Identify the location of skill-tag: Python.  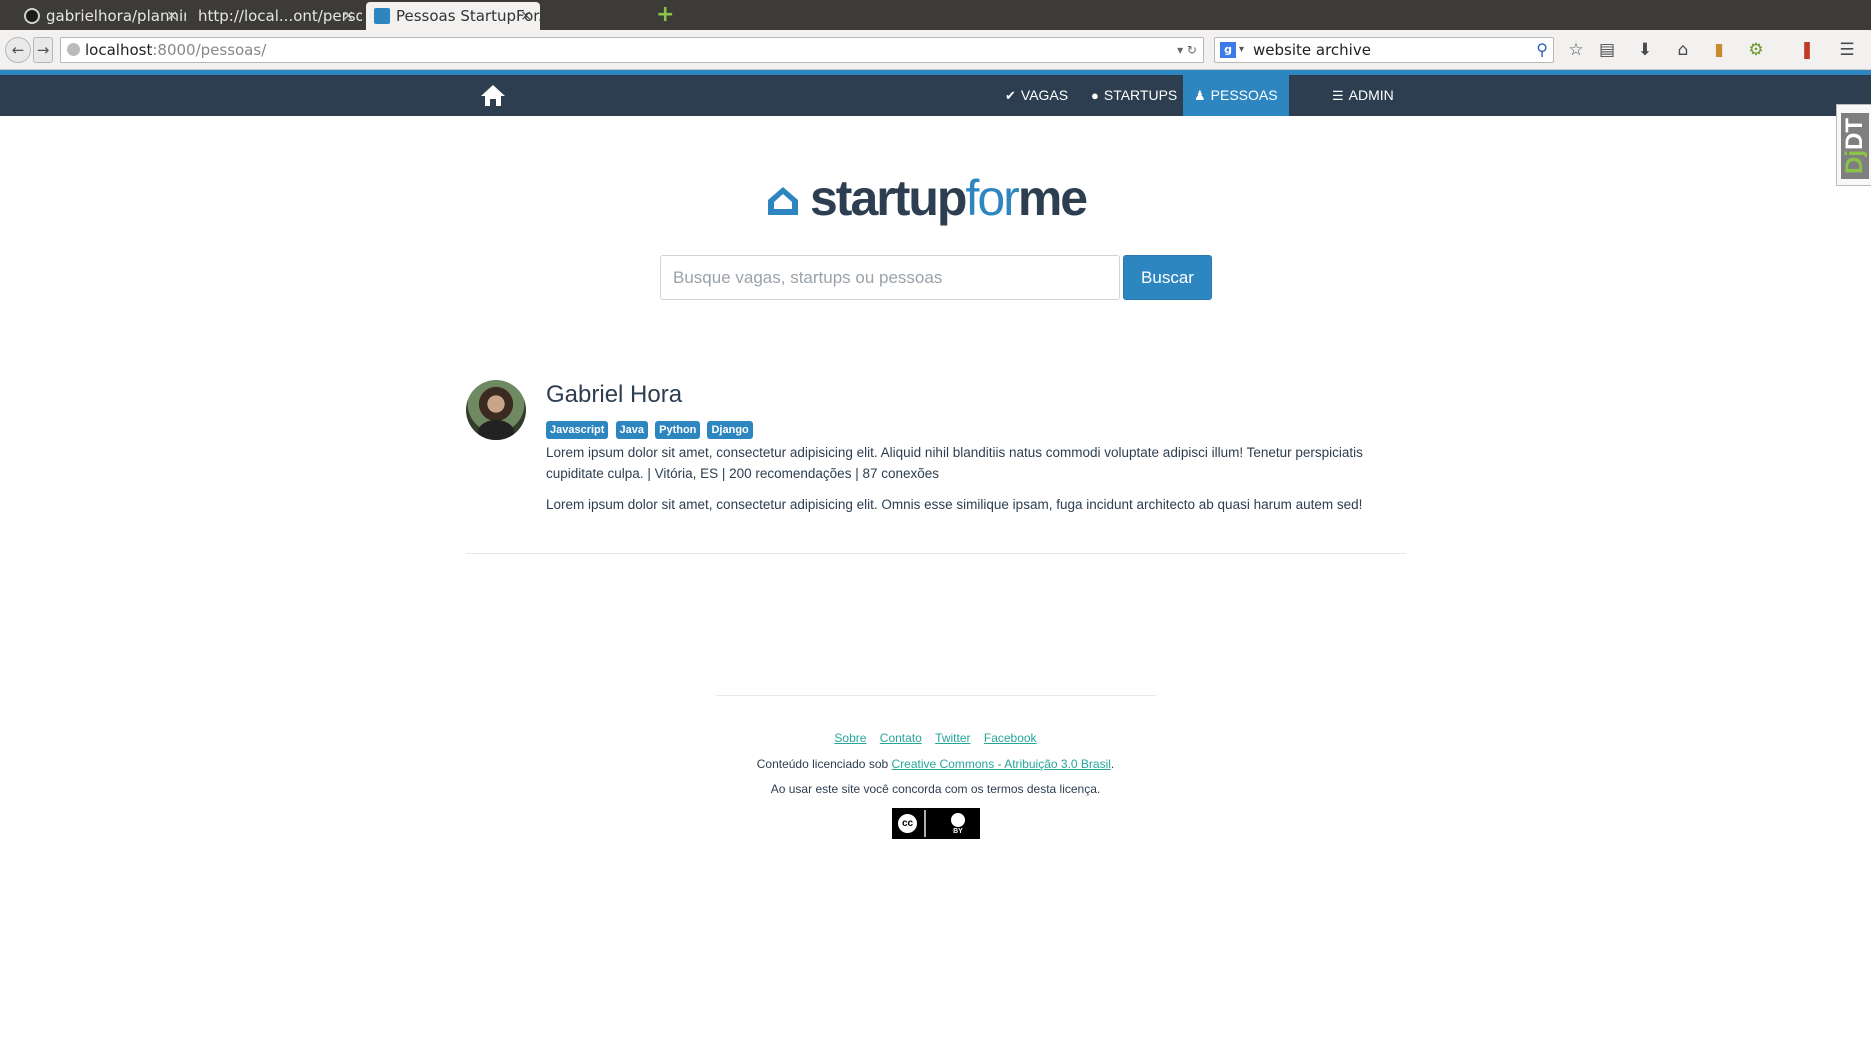
(678, 430).